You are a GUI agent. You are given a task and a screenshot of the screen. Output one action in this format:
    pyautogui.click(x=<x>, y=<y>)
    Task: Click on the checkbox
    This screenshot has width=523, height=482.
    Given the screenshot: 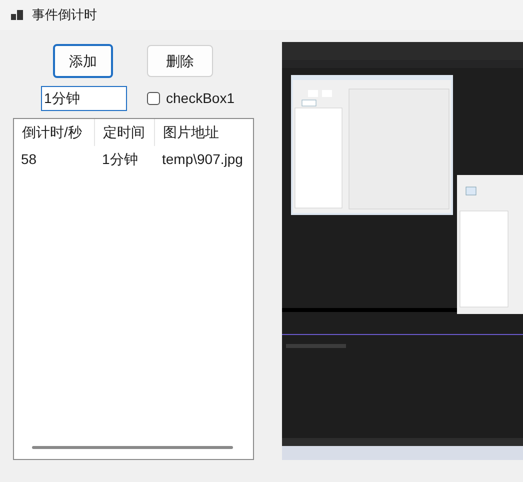 What is the action you would take?
    pyautogui.click(x=153, y=98)
    